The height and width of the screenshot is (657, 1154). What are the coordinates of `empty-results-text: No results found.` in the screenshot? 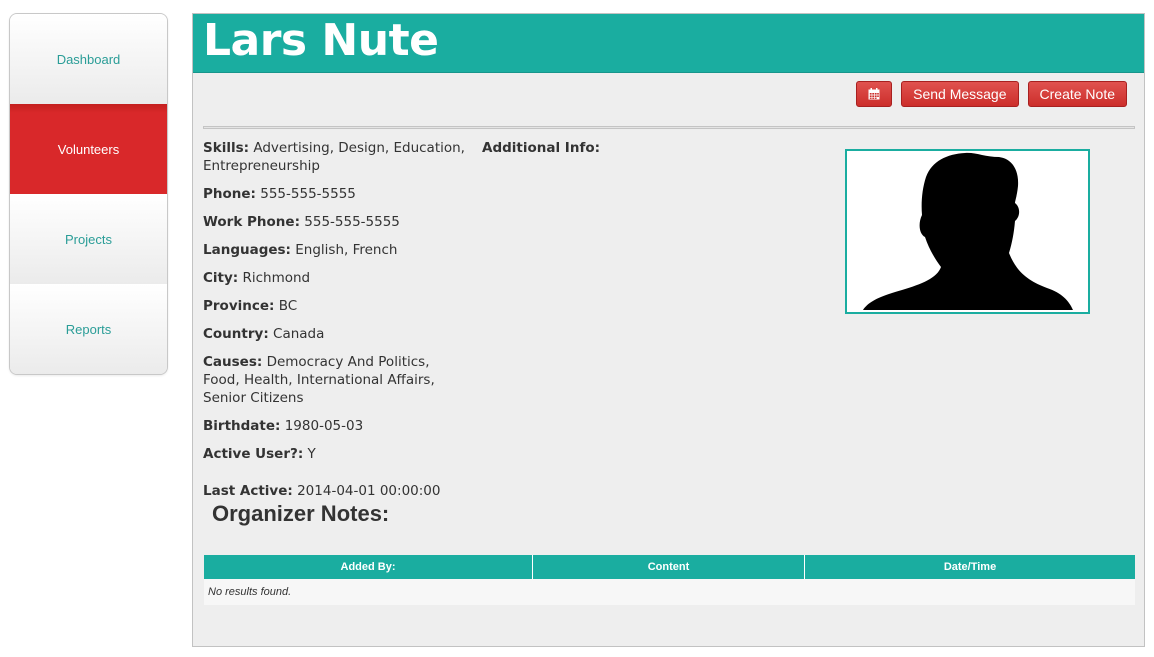 It's located at (669, 592).